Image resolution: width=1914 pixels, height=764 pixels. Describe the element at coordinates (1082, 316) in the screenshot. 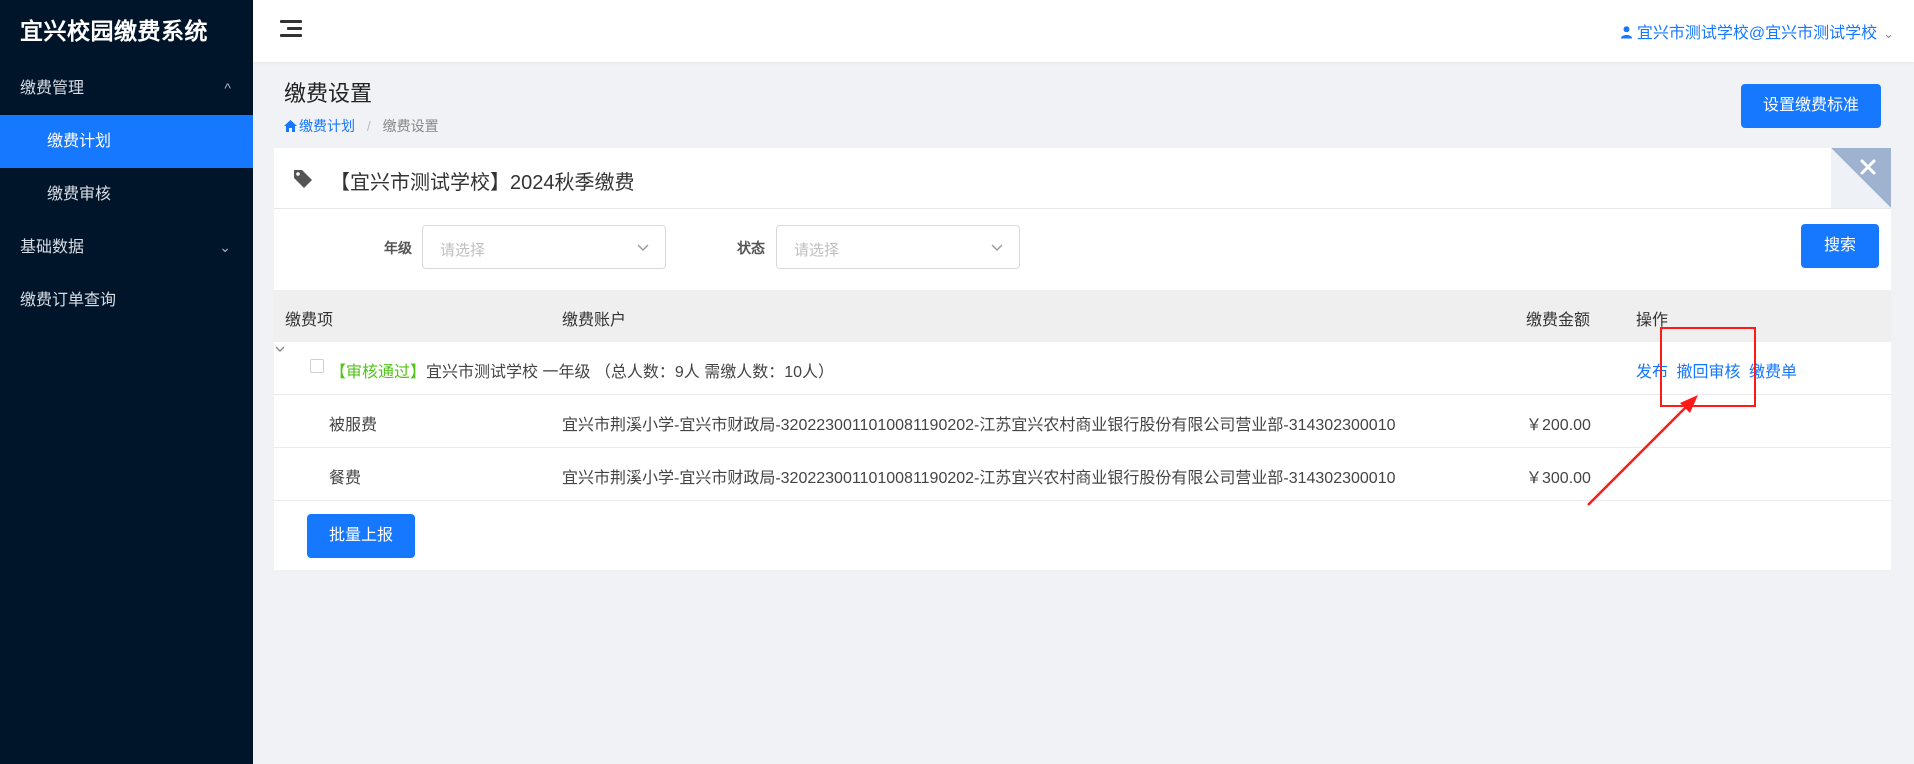

I see `table-header: 缴费项 缴费账户 缴费金额 操作` at that location.